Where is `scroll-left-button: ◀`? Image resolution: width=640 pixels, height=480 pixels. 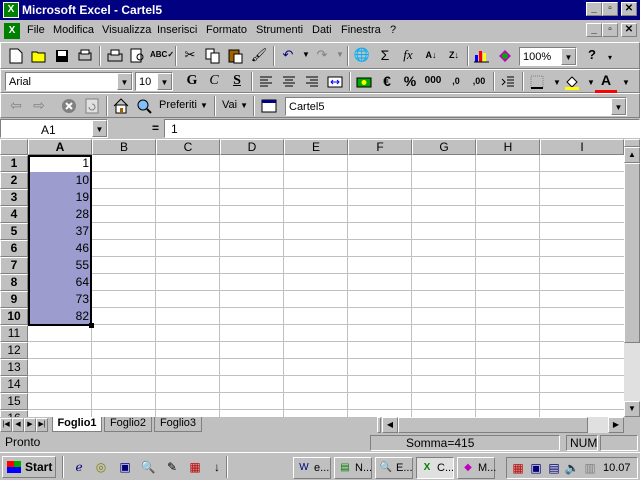 scroll-left-button: ◀ is located at coordinates (390, 425).